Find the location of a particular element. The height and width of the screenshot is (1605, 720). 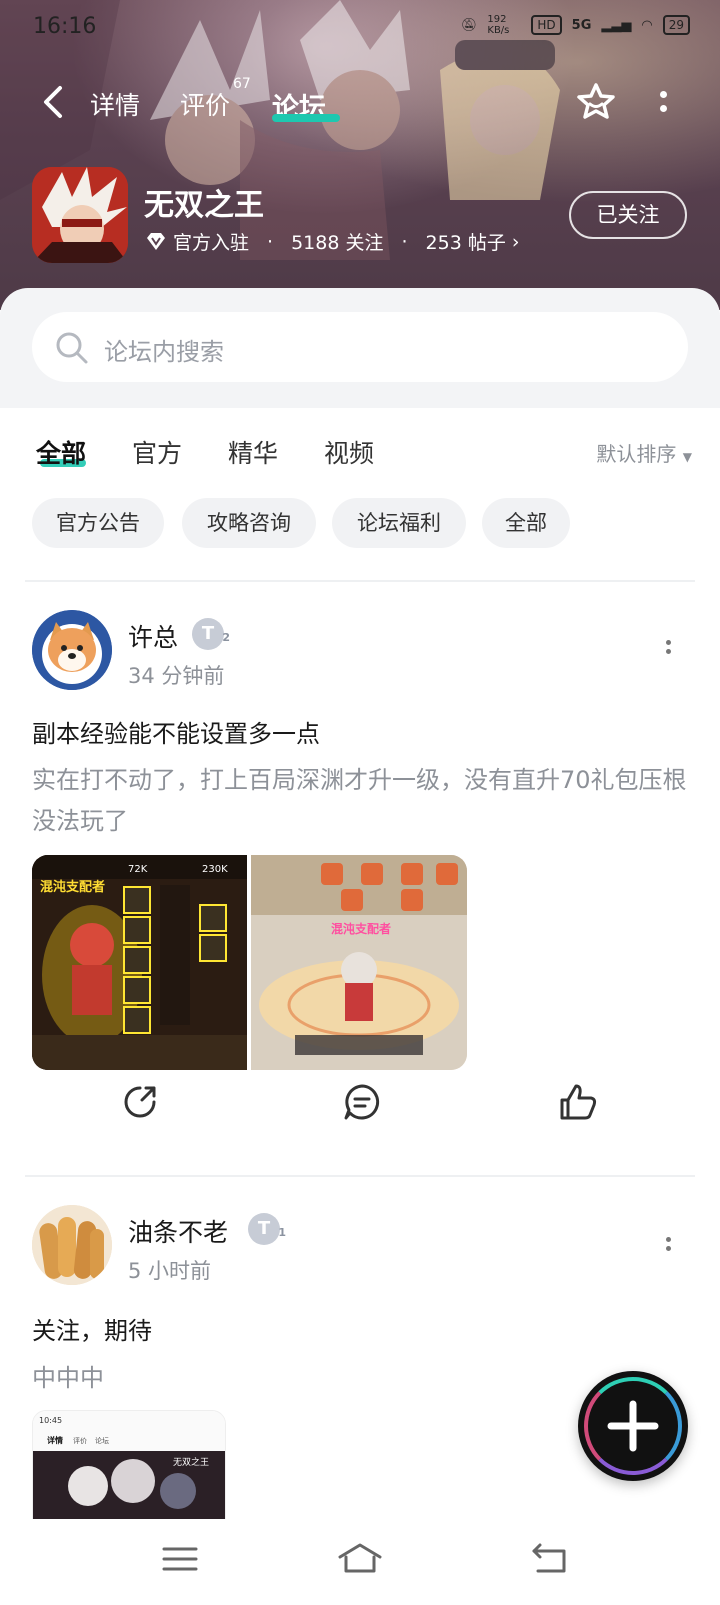

post-image: 10:45 详情 评价 论坛 无双之王 is located at coordinates (129, 1466).